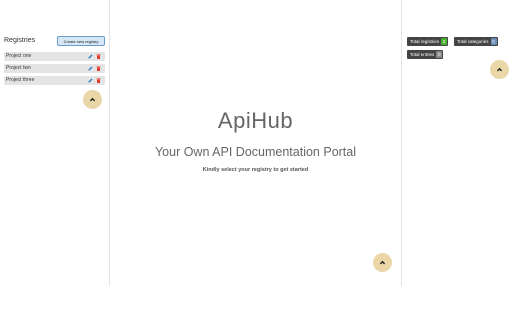 Image resolution: width=512 pixels, height=320 pixels. What do you see at coordinates (81, 41) in the screenshot?
I see `create-registry-button: Create new registry` at bounding box center [81, 41].